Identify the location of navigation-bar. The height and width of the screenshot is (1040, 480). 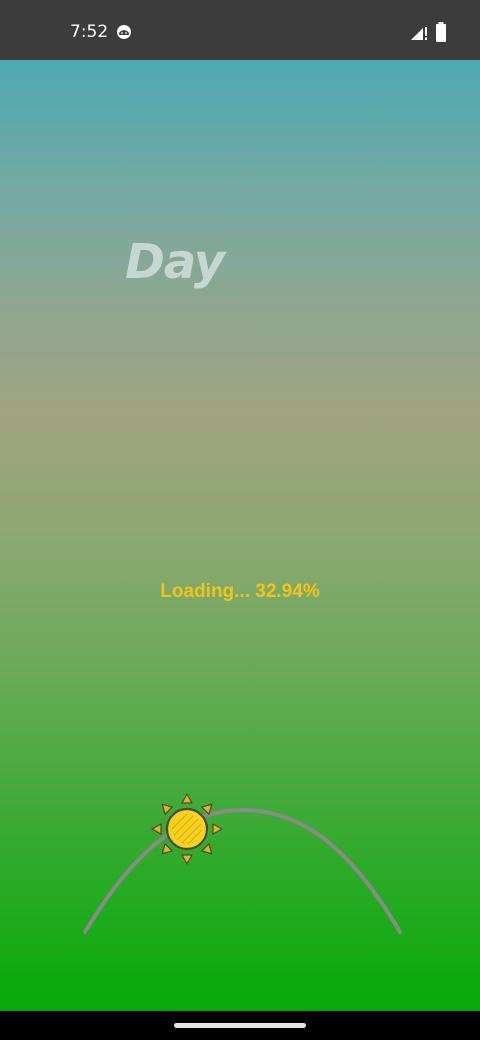
(240, 1025).